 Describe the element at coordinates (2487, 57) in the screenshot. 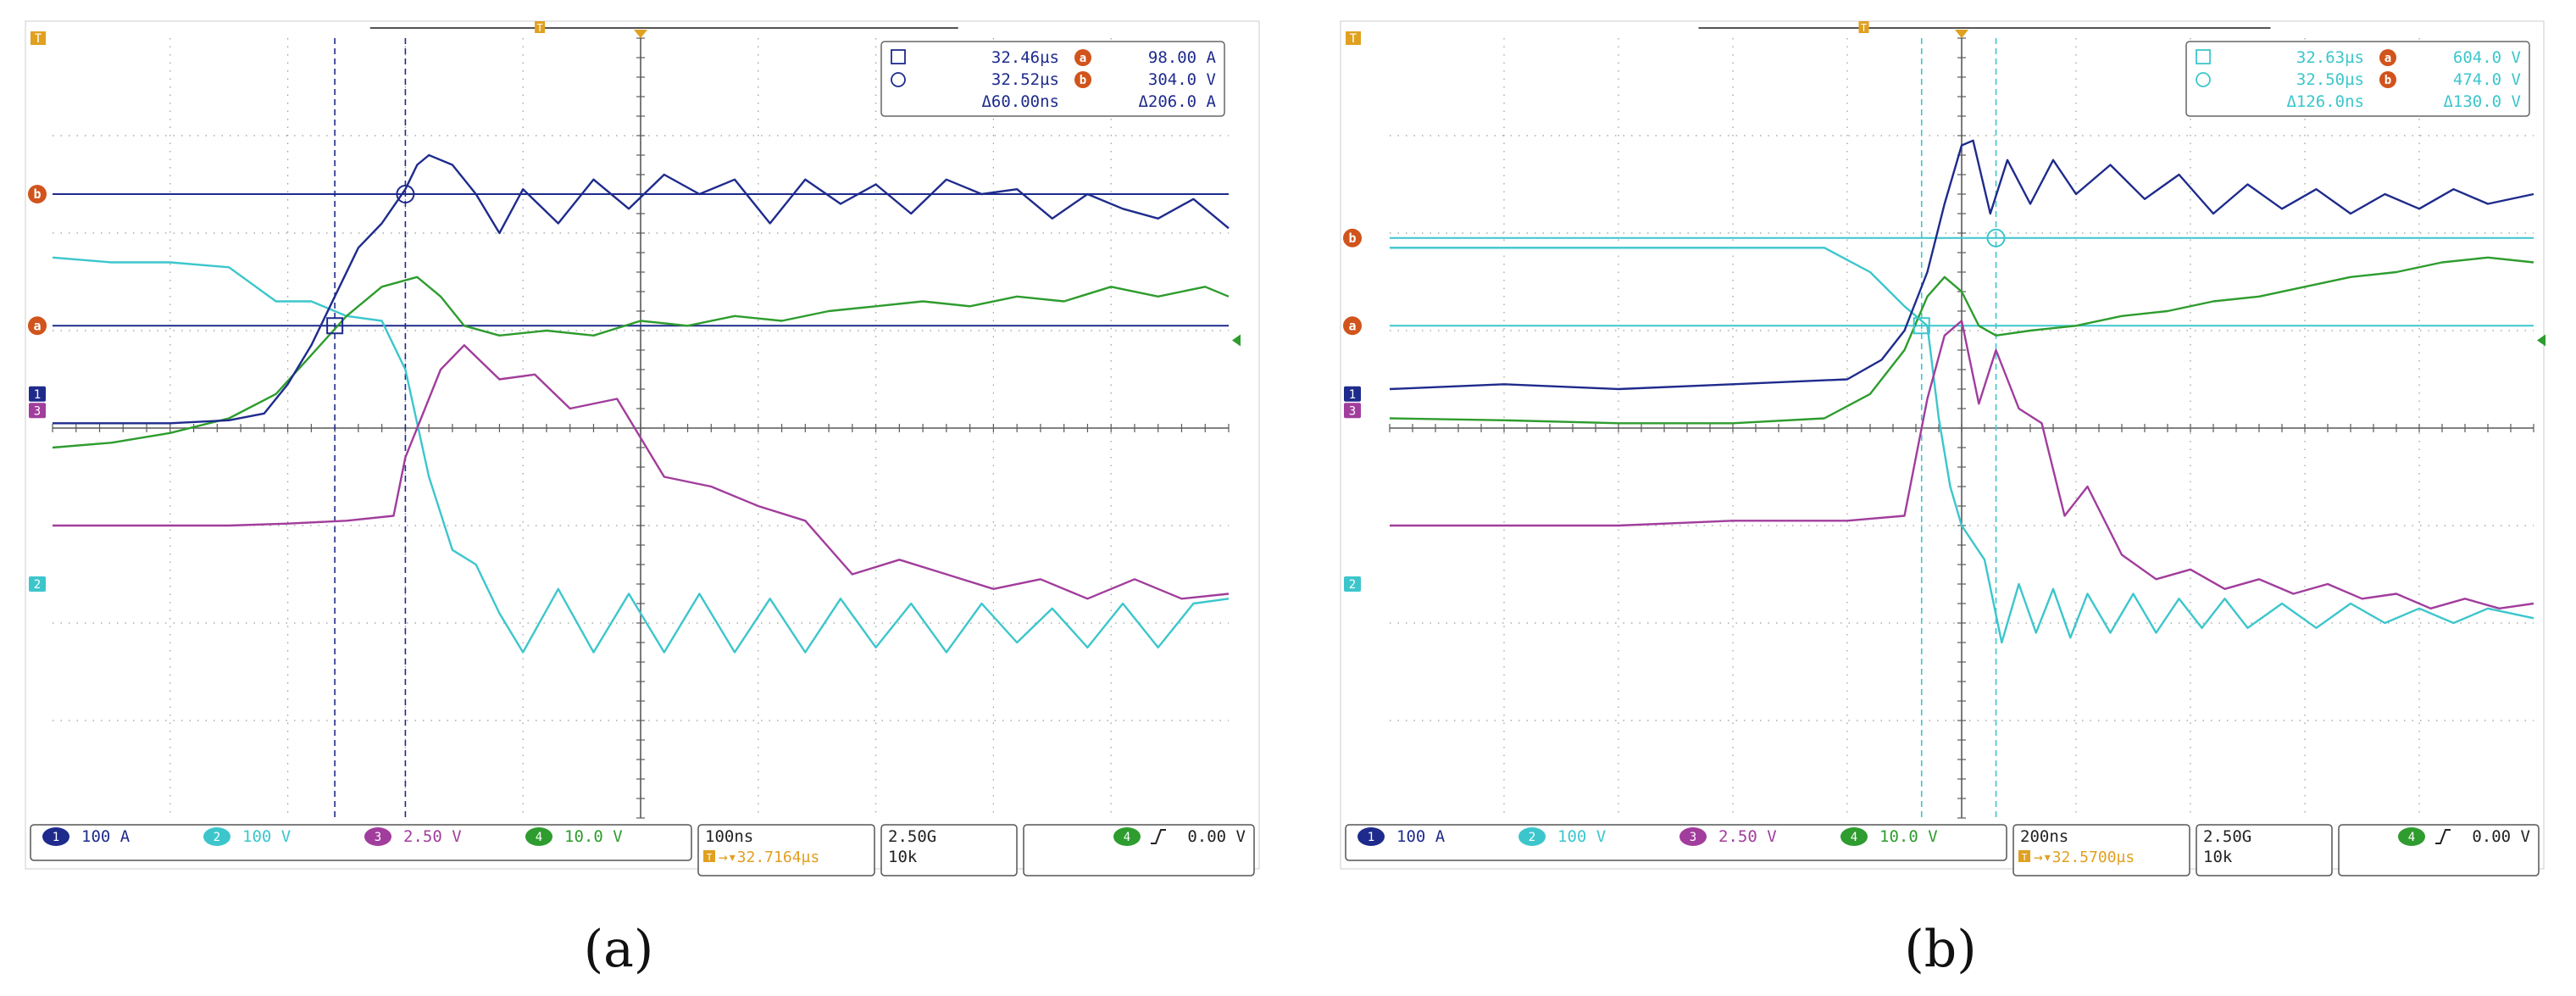

I see `readout-a-value: 604.0 V` at that location.